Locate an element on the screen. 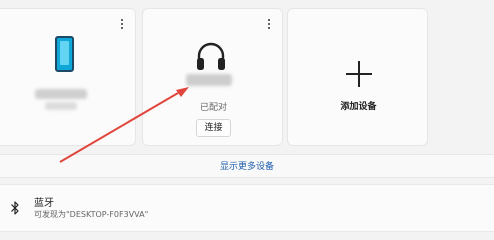  add-device-label: 添加设备 is located at coordinates (358, 107).